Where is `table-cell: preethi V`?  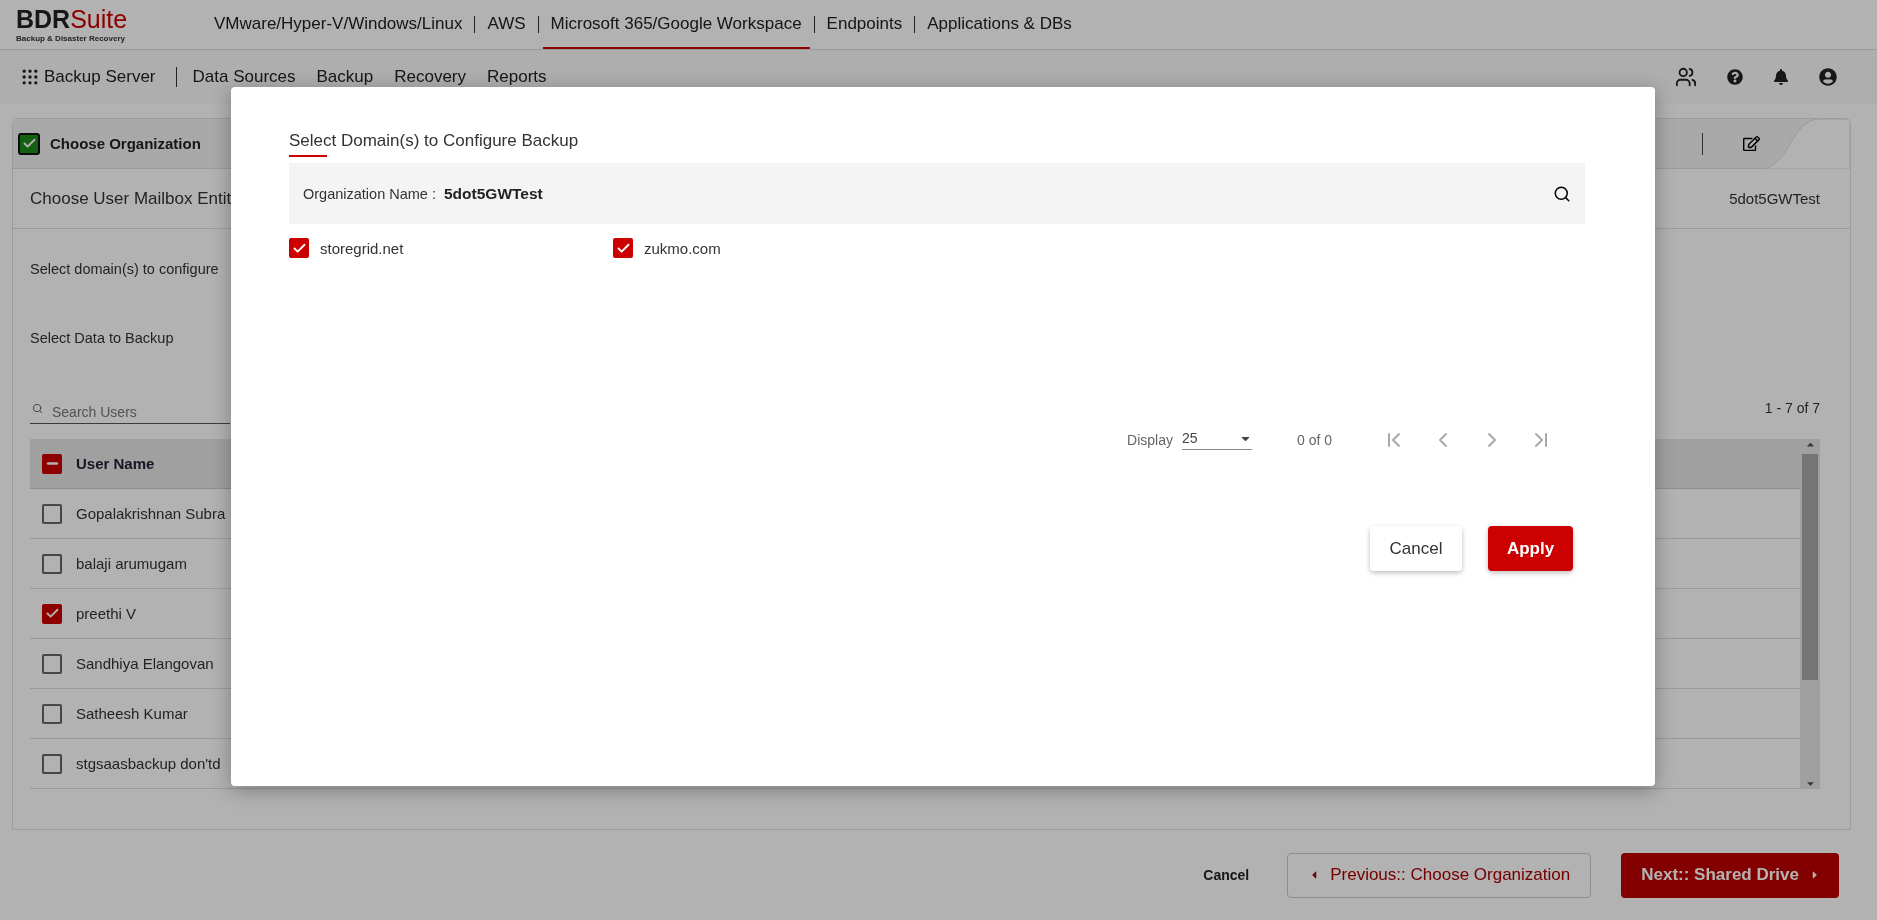
table-cell: preethi V is located at coordinates (106, 613).